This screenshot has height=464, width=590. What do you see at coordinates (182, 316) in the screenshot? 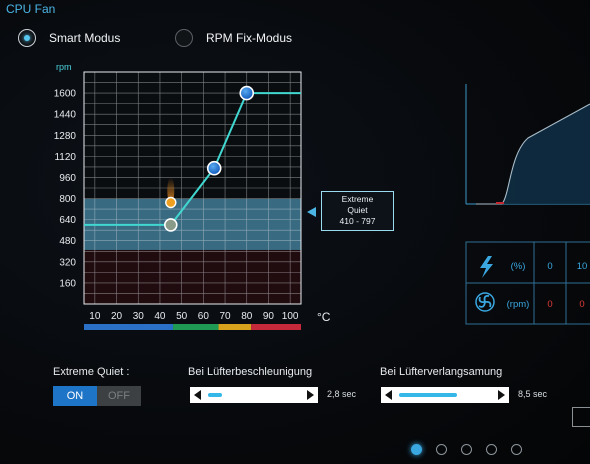
I see `x-tick-label: 50` at bounding box center [182, 316].